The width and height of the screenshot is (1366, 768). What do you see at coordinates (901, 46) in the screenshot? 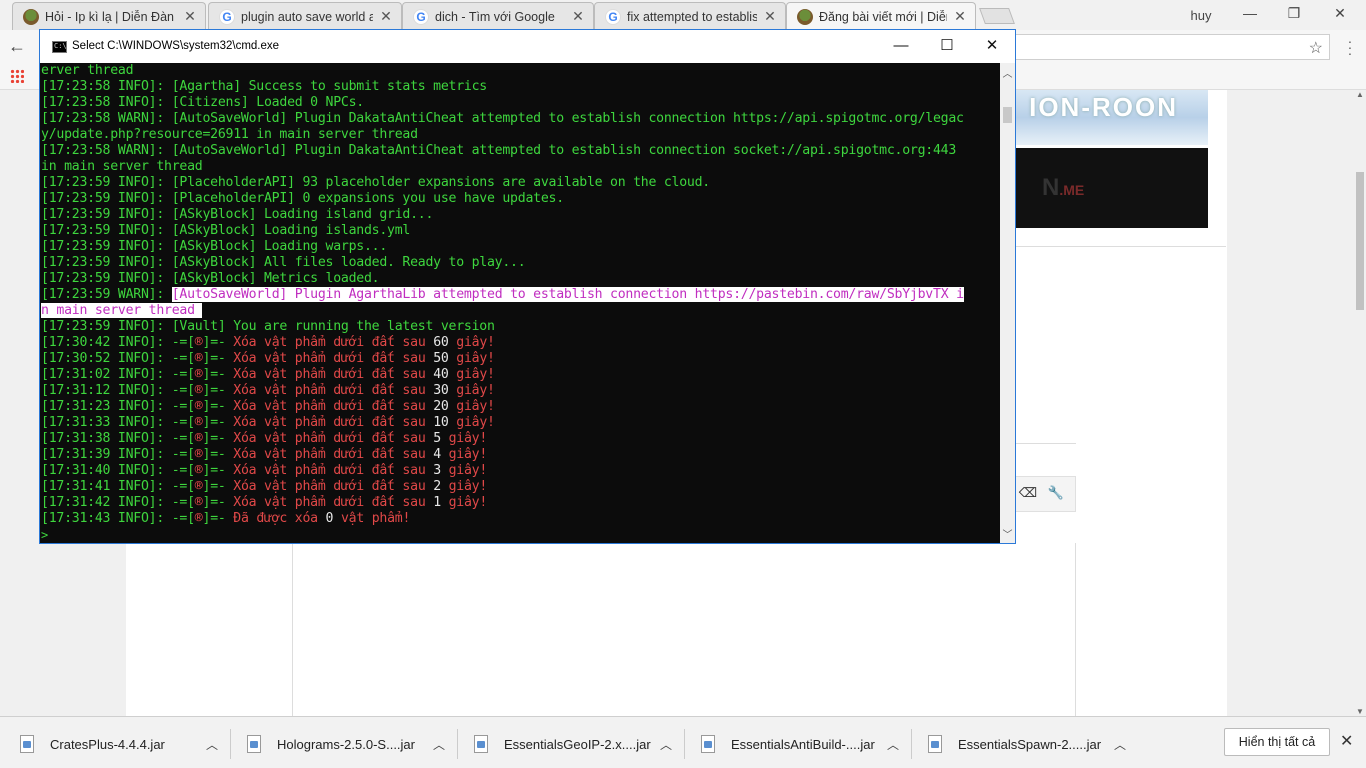
I see `cmd-minimize-icon: —` at bounding box center [901, 46].